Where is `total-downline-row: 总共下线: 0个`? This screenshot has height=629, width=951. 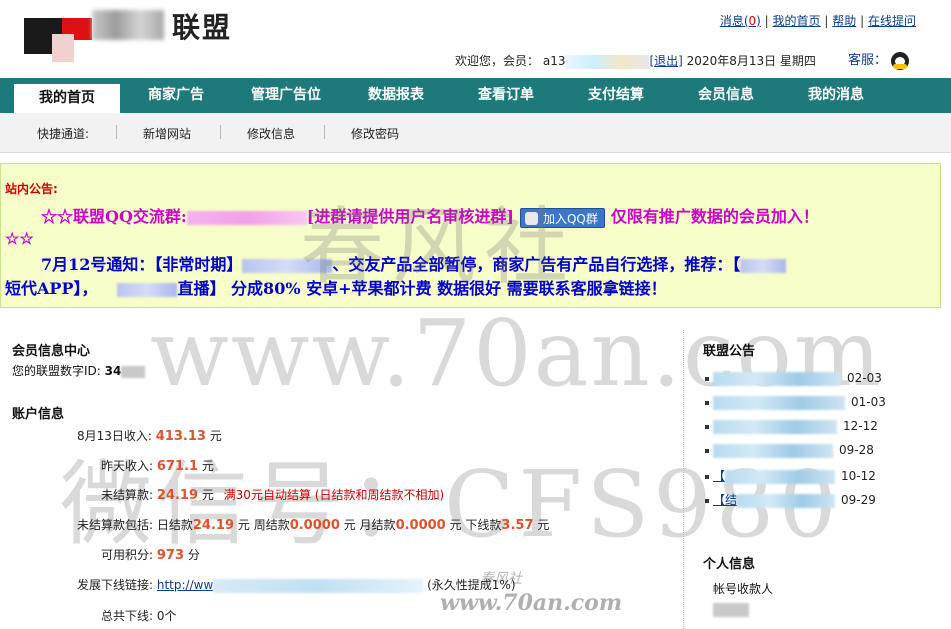 total-downline-row: 总共下线: 0个 is located at coordinates (139, 616).